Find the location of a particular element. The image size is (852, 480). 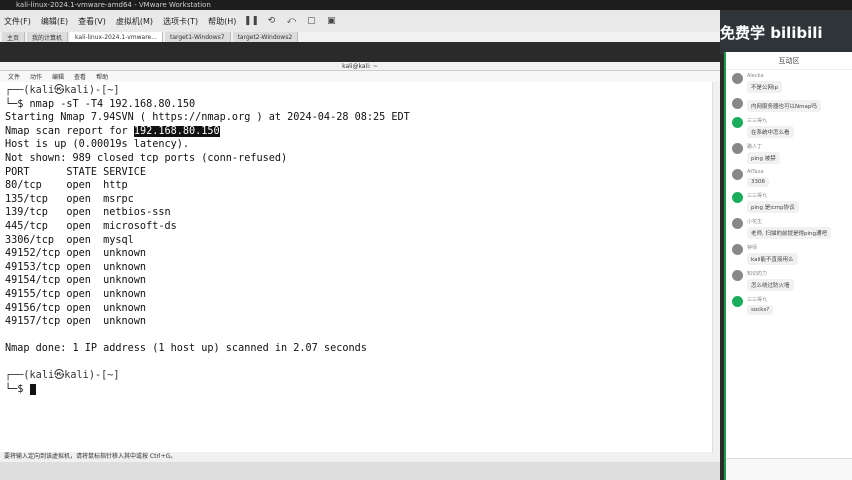

chat-message: 内网服务器也可以Nmap吗 is located at coordinates (789, 104).